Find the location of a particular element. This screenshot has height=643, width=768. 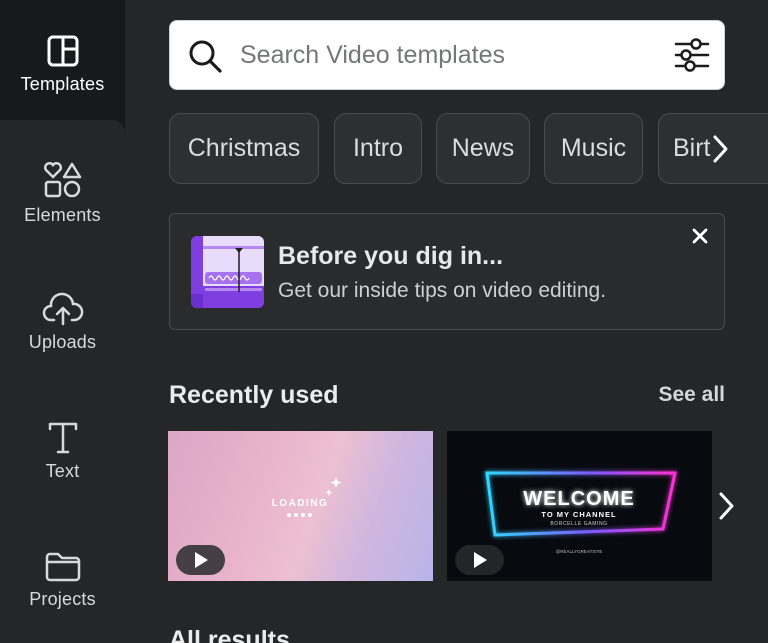

sidebar-item-label: Templates is located at coordinates (62, 84).